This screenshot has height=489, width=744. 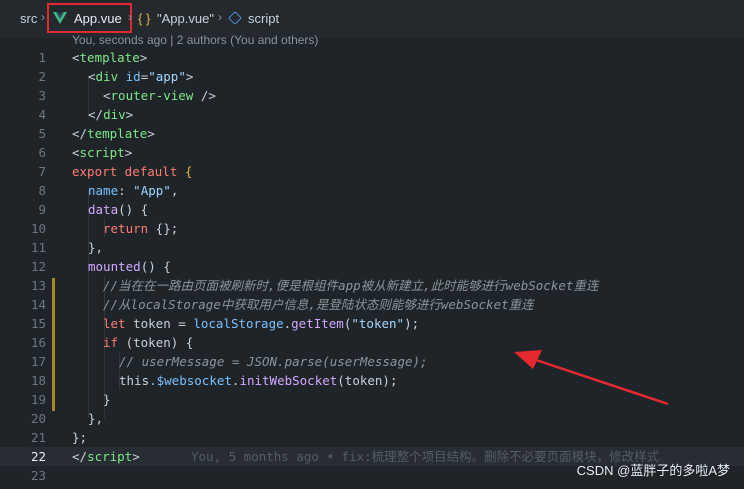 What do you see at coordinates (653, 470) in the screenshot?
I see `watermark: CSDN @蓝胖子的多啦A梦` at bounding box center [653, 470].